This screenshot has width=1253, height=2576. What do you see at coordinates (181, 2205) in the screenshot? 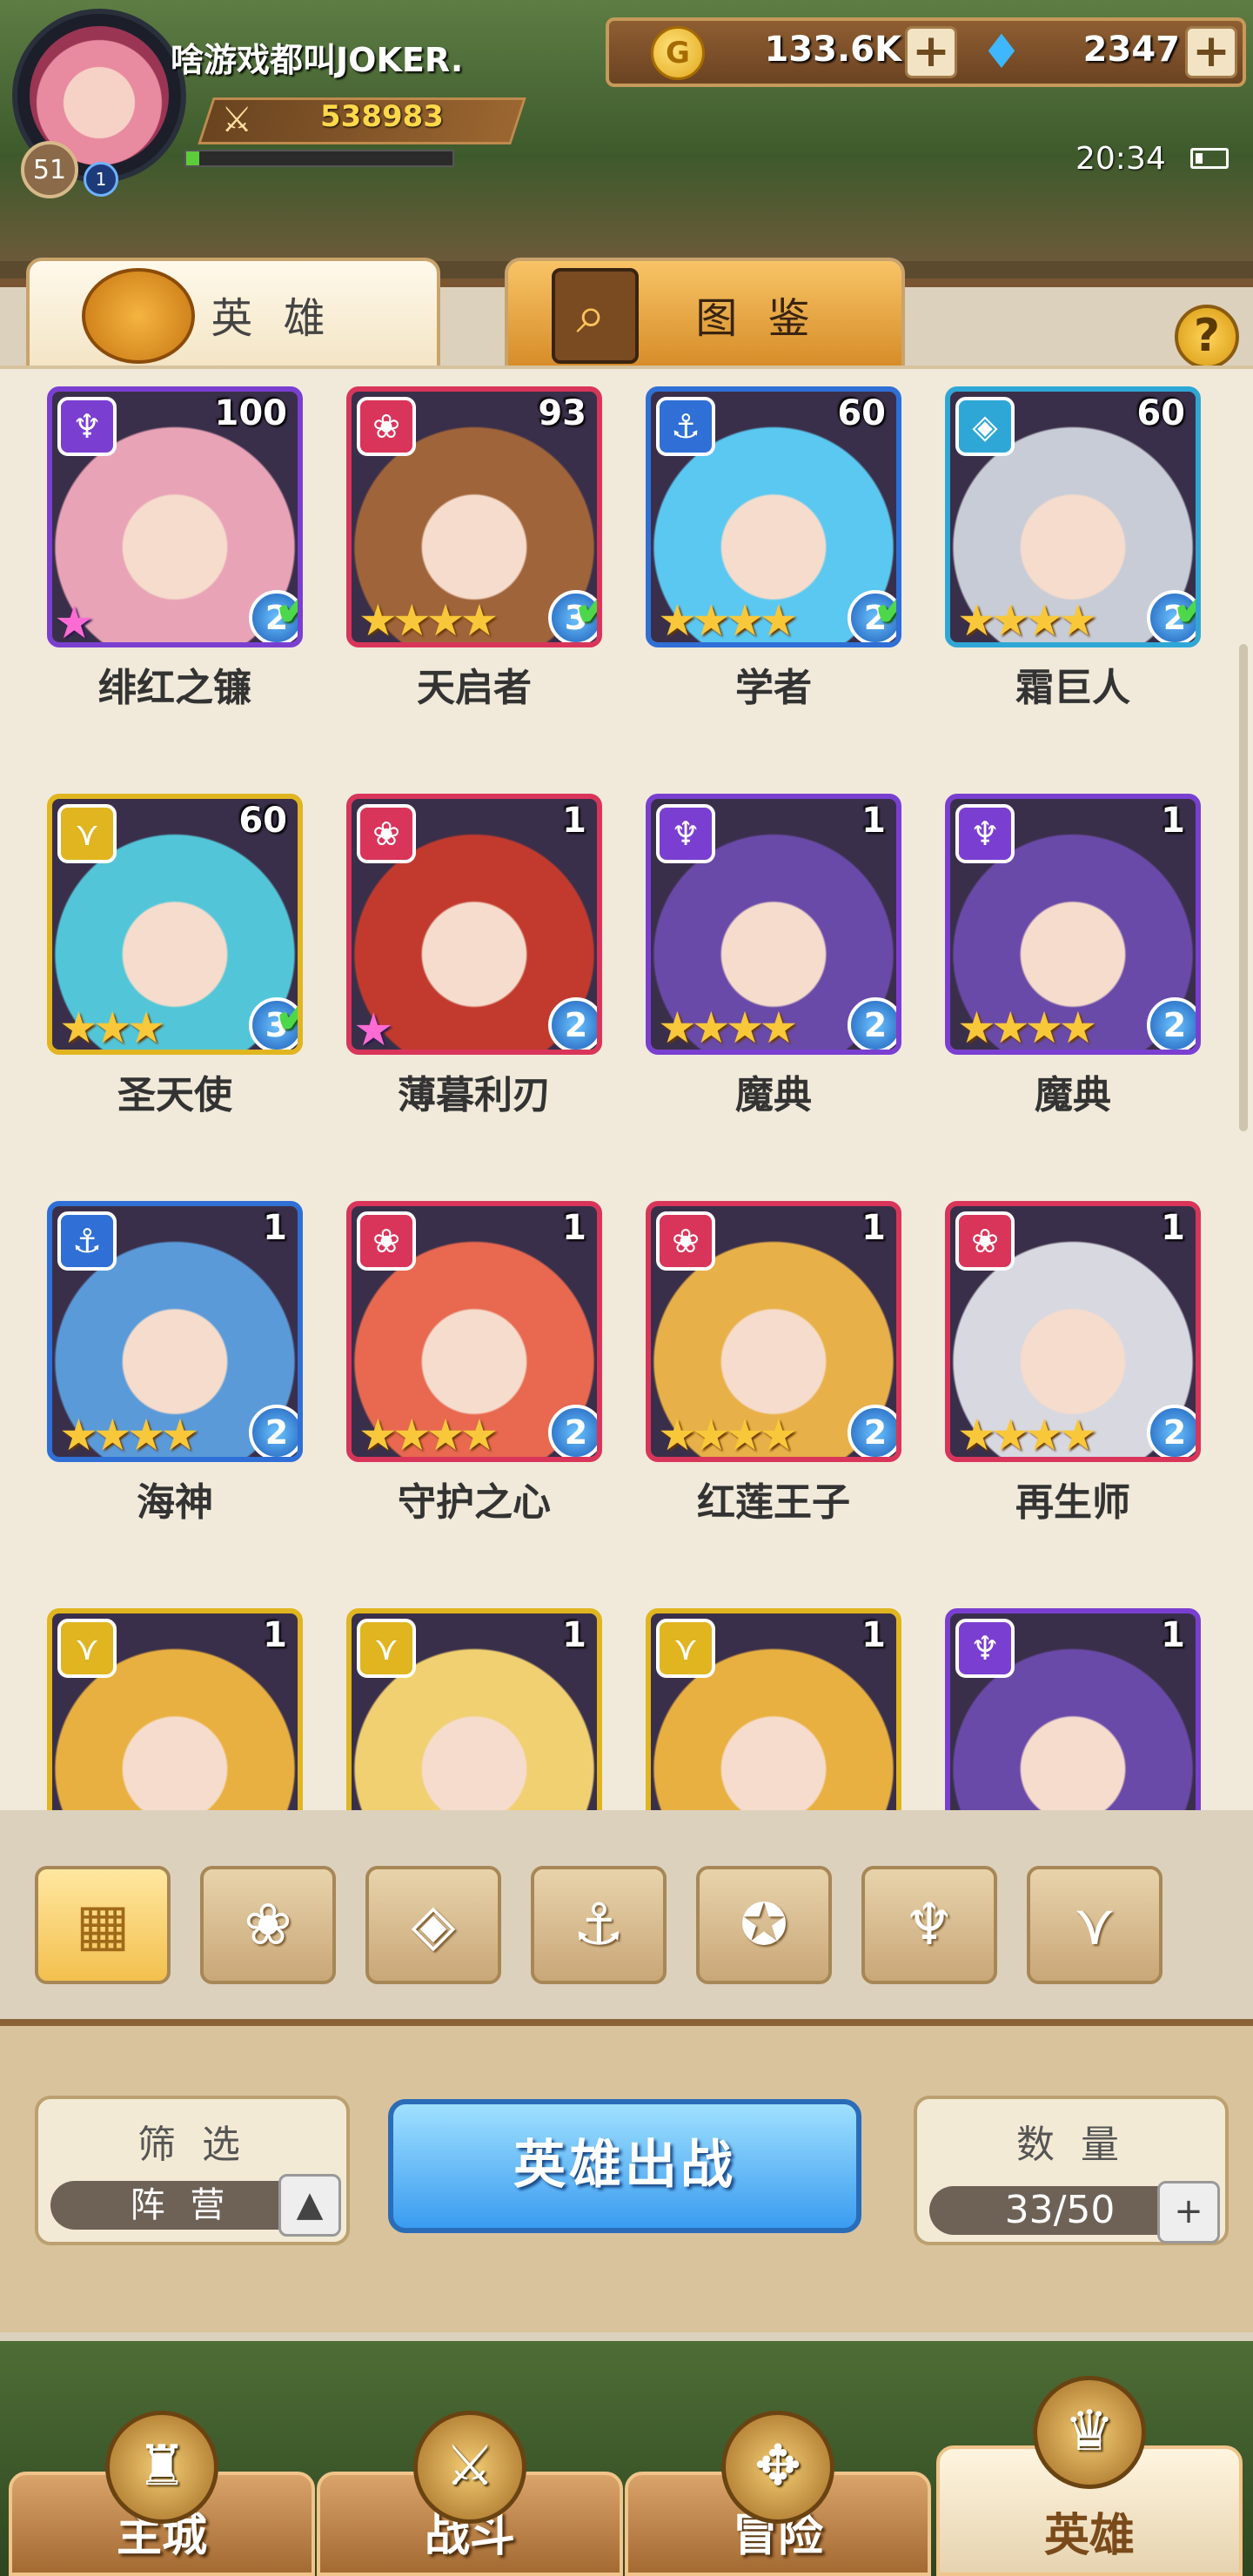
I see `filter-value: 阵 营` at bounding box center [181, 2205].